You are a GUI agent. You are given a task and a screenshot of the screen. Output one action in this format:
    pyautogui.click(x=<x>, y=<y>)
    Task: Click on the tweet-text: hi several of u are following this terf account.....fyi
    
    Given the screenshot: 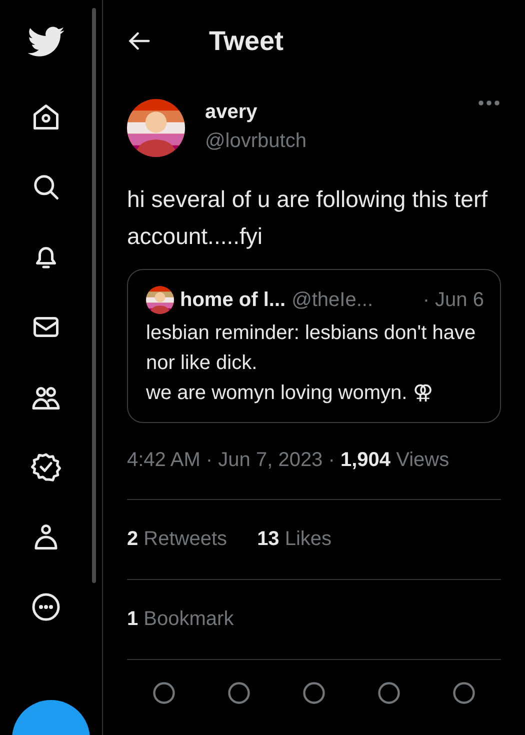 What is the action you would take?
    pyautogui.click(x=308, y=218)
    